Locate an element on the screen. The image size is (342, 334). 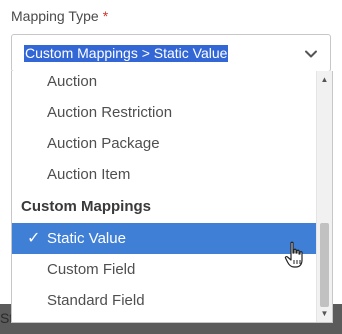
option-auction-restriction: Auction Restriction is located at coordinates (164, 112).